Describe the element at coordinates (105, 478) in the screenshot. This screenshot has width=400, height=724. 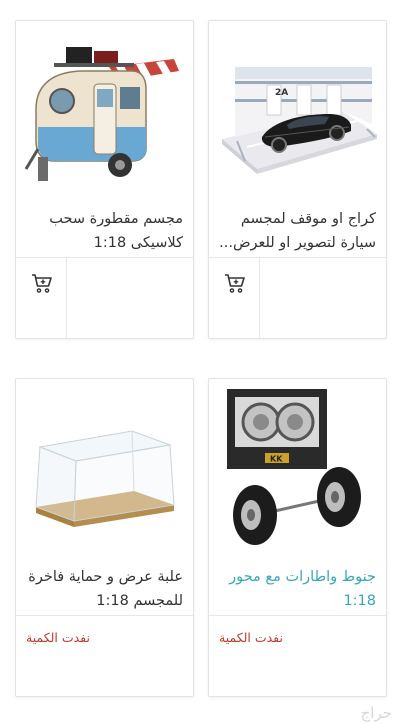
I see `display-case-image` at that location.